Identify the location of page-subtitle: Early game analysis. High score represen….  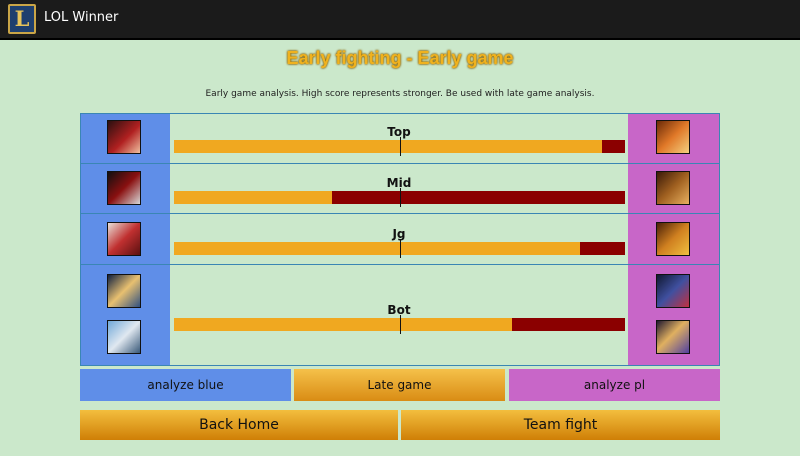
(400, 94).